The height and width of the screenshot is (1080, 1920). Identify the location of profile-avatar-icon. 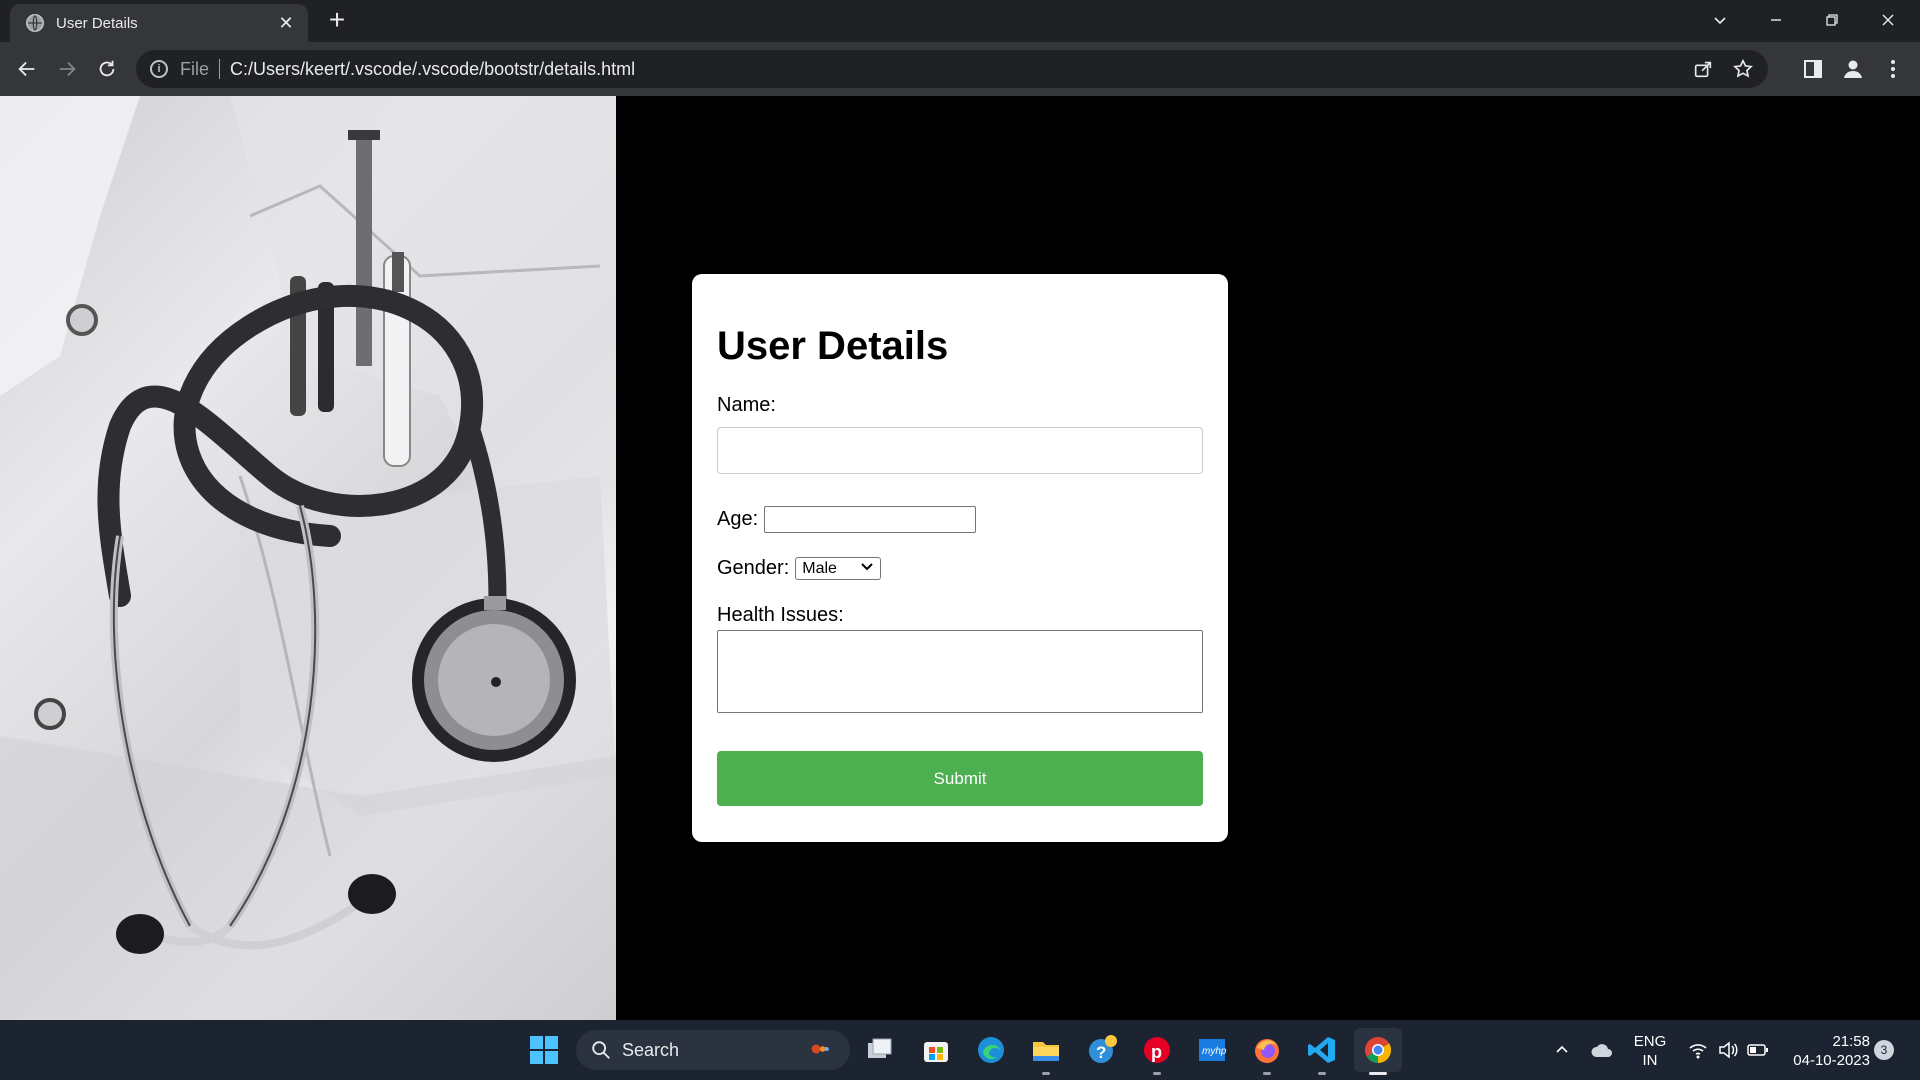
(1853, 69).